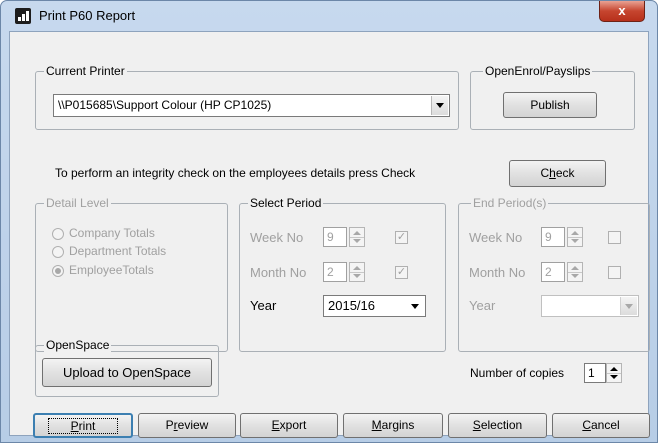 This screenshot has height=443, width=658. Describe the element at coordinates (496, 237) in the screenshot. I see `end-week-no-label: Week No` at that location.